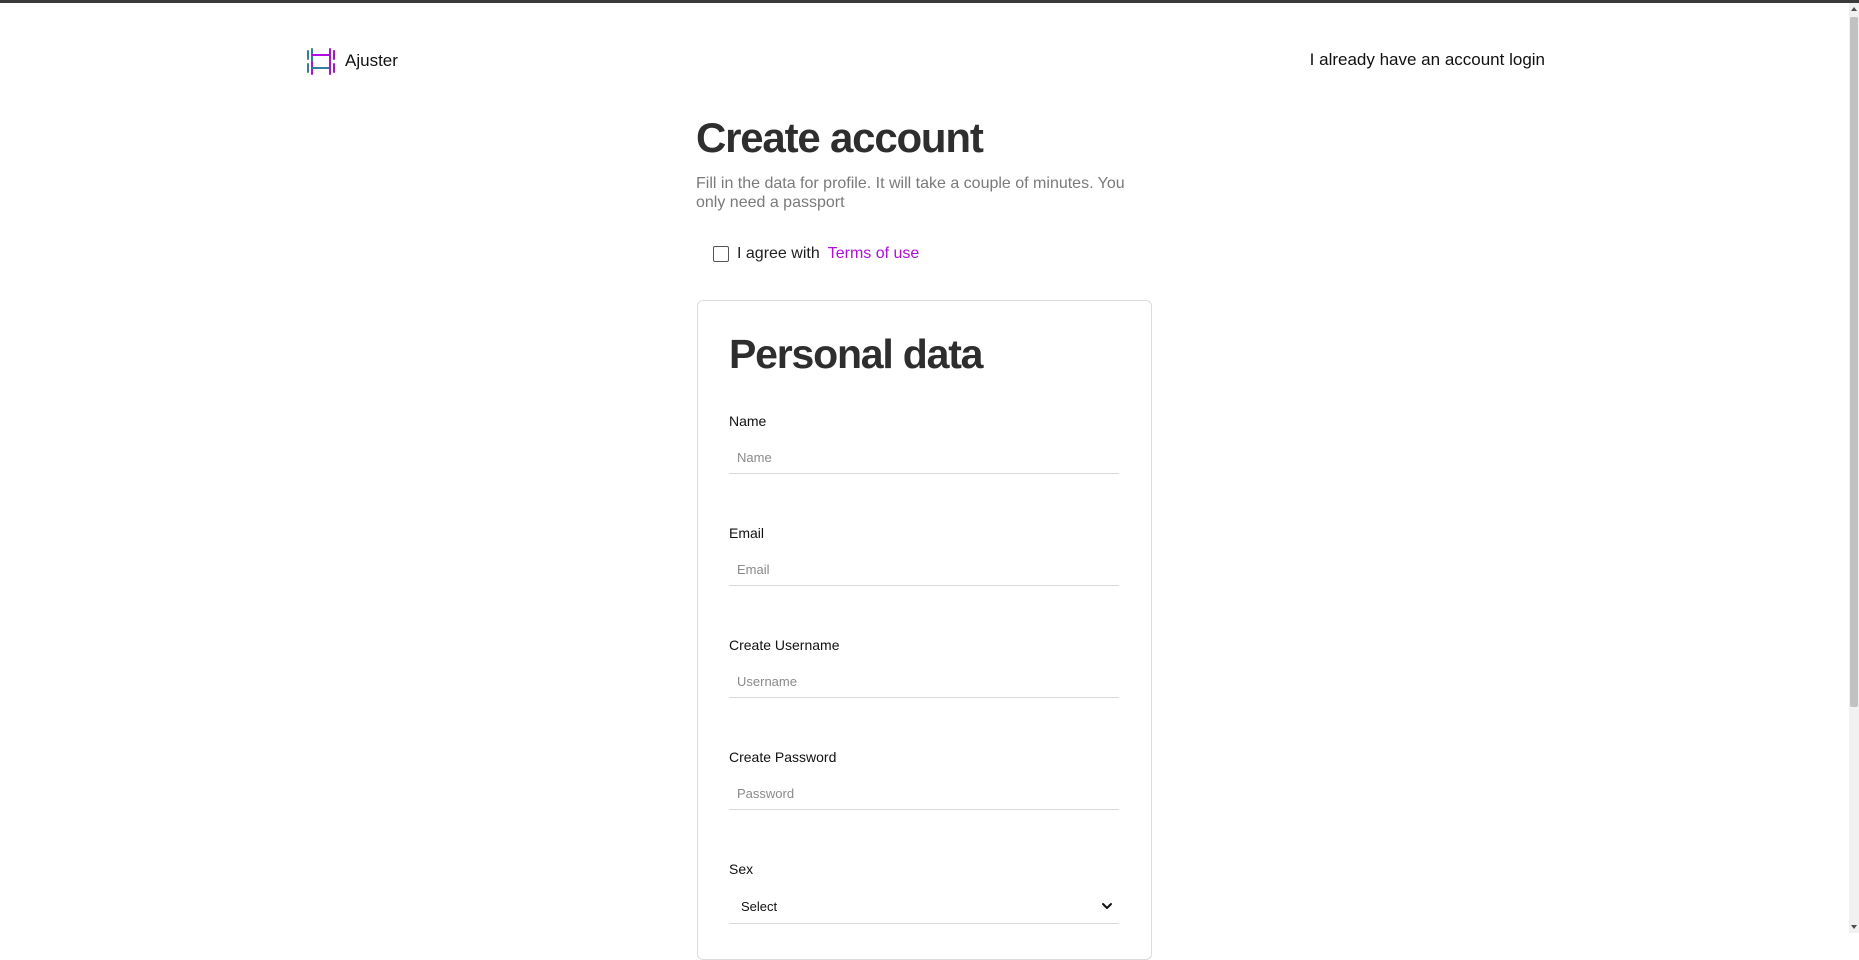  What do you see at coordinates (924, 794) in the screenshot?
I see `password-input` at bounding box center [924, 794].